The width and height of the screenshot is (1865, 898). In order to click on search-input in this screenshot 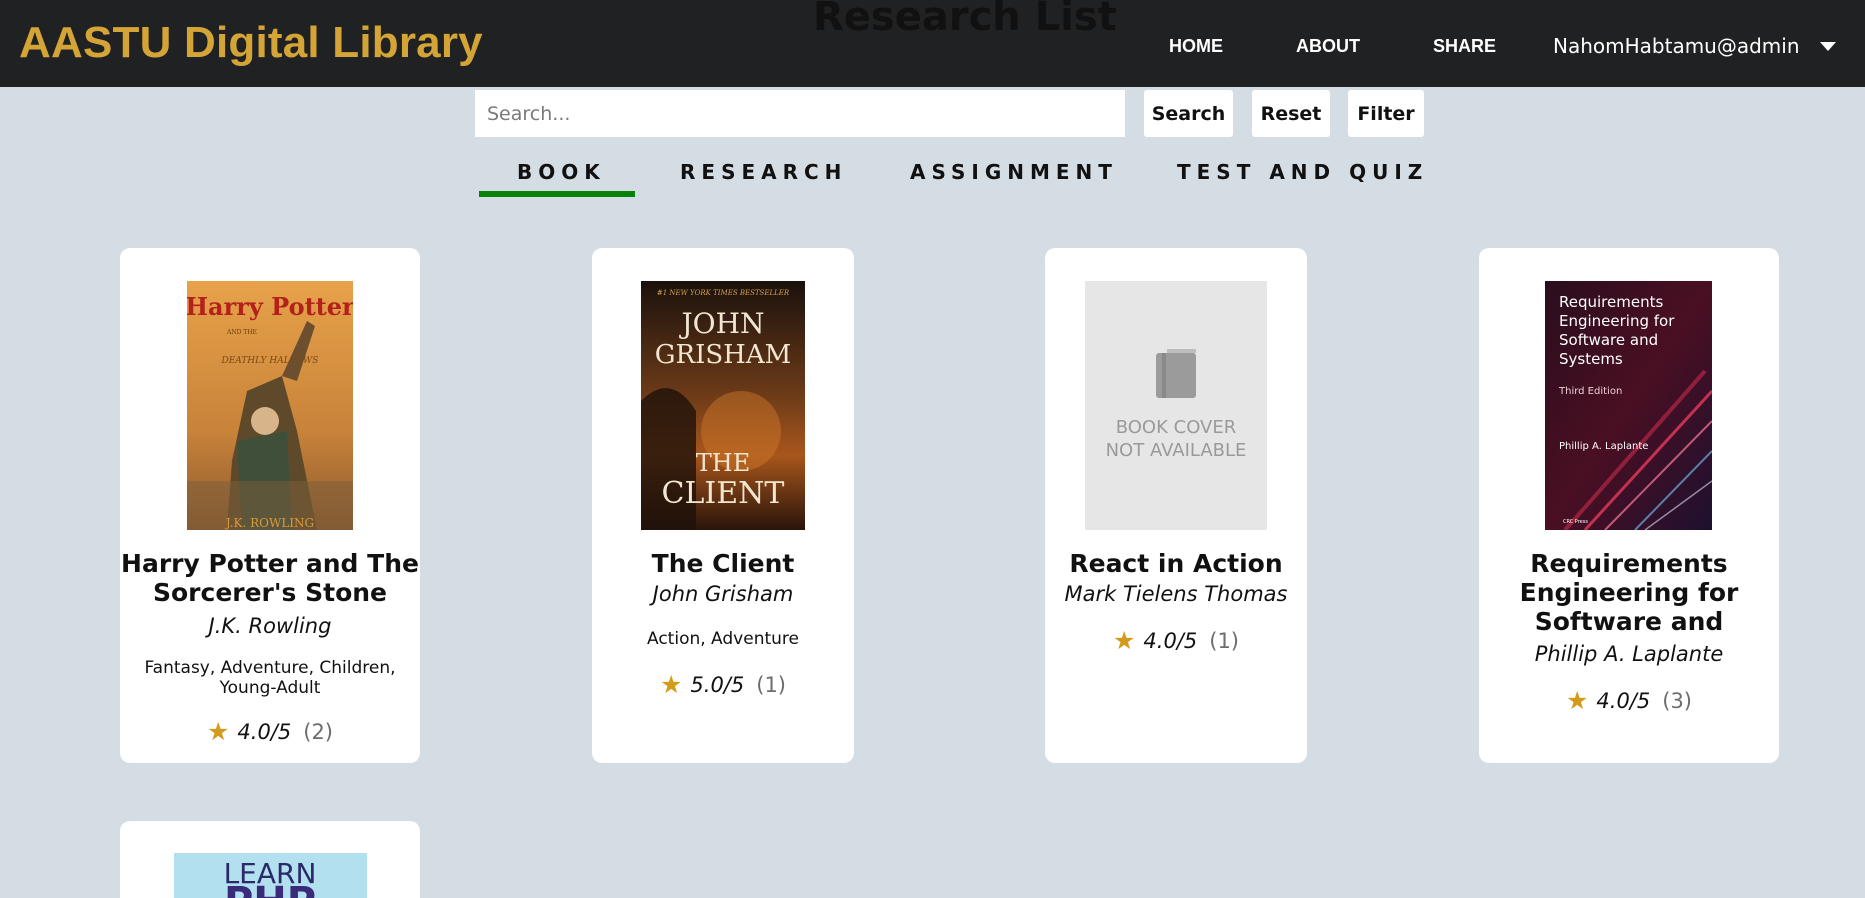, I will do `click(800, 113)`.